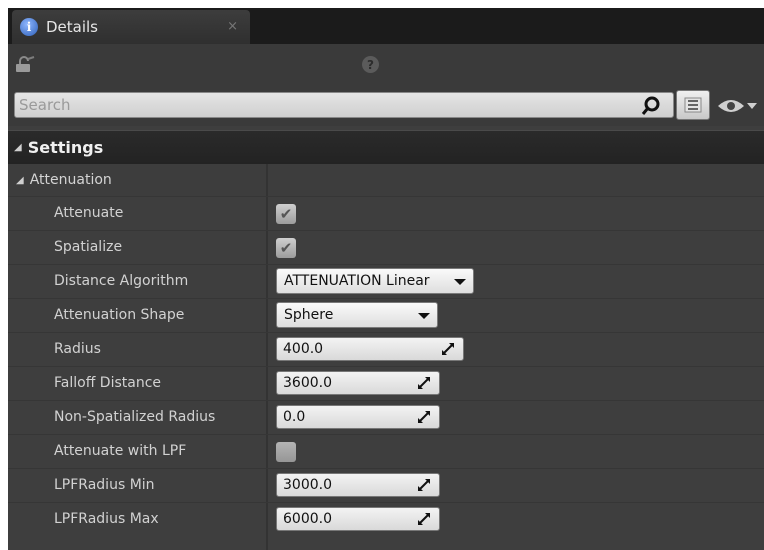 This screenshot has width=764, height=550. I want to click on eye-icon, so click(731, 106).